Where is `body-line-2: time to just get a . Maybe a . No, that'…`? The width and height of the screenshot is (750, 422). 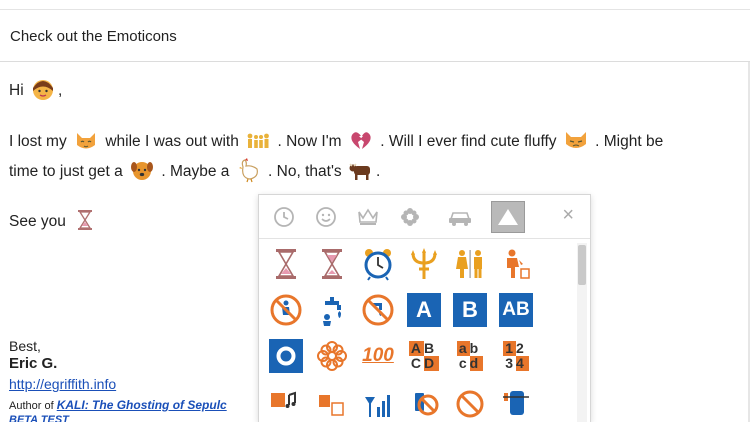
body-line-2: time to just get a . Maybe a . No, that'… is located at coordinates (195, 170).